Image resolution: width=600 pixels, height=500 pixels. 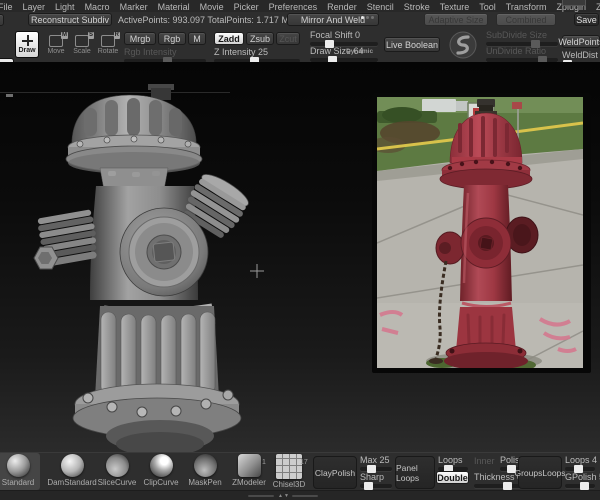 I want to click on chisel3d-badge: 17, so click(x=304, y=462).